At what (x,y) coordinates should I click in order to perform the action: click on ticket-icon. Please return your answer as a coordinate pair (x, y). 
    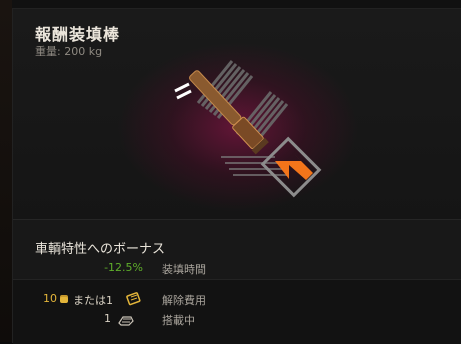
    Looking at the image, I should click on (133, 299).